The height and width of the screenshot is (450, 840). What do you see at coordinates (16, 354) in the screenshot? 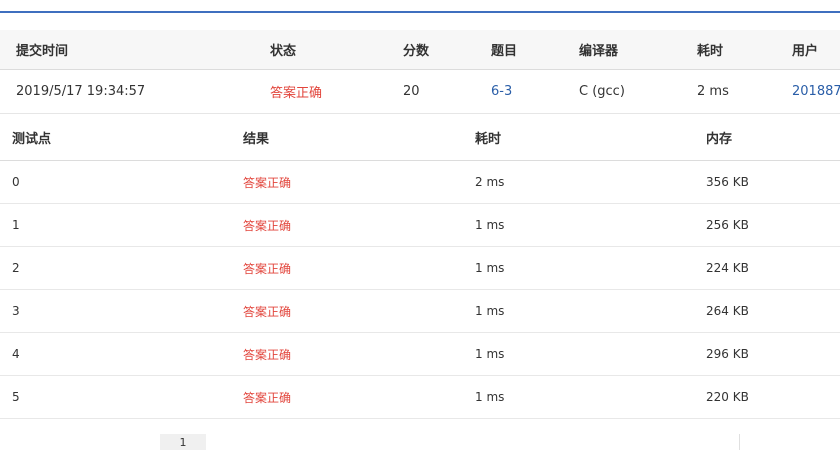
I see `testcase-id: 4` at bounding box center [16, 354].